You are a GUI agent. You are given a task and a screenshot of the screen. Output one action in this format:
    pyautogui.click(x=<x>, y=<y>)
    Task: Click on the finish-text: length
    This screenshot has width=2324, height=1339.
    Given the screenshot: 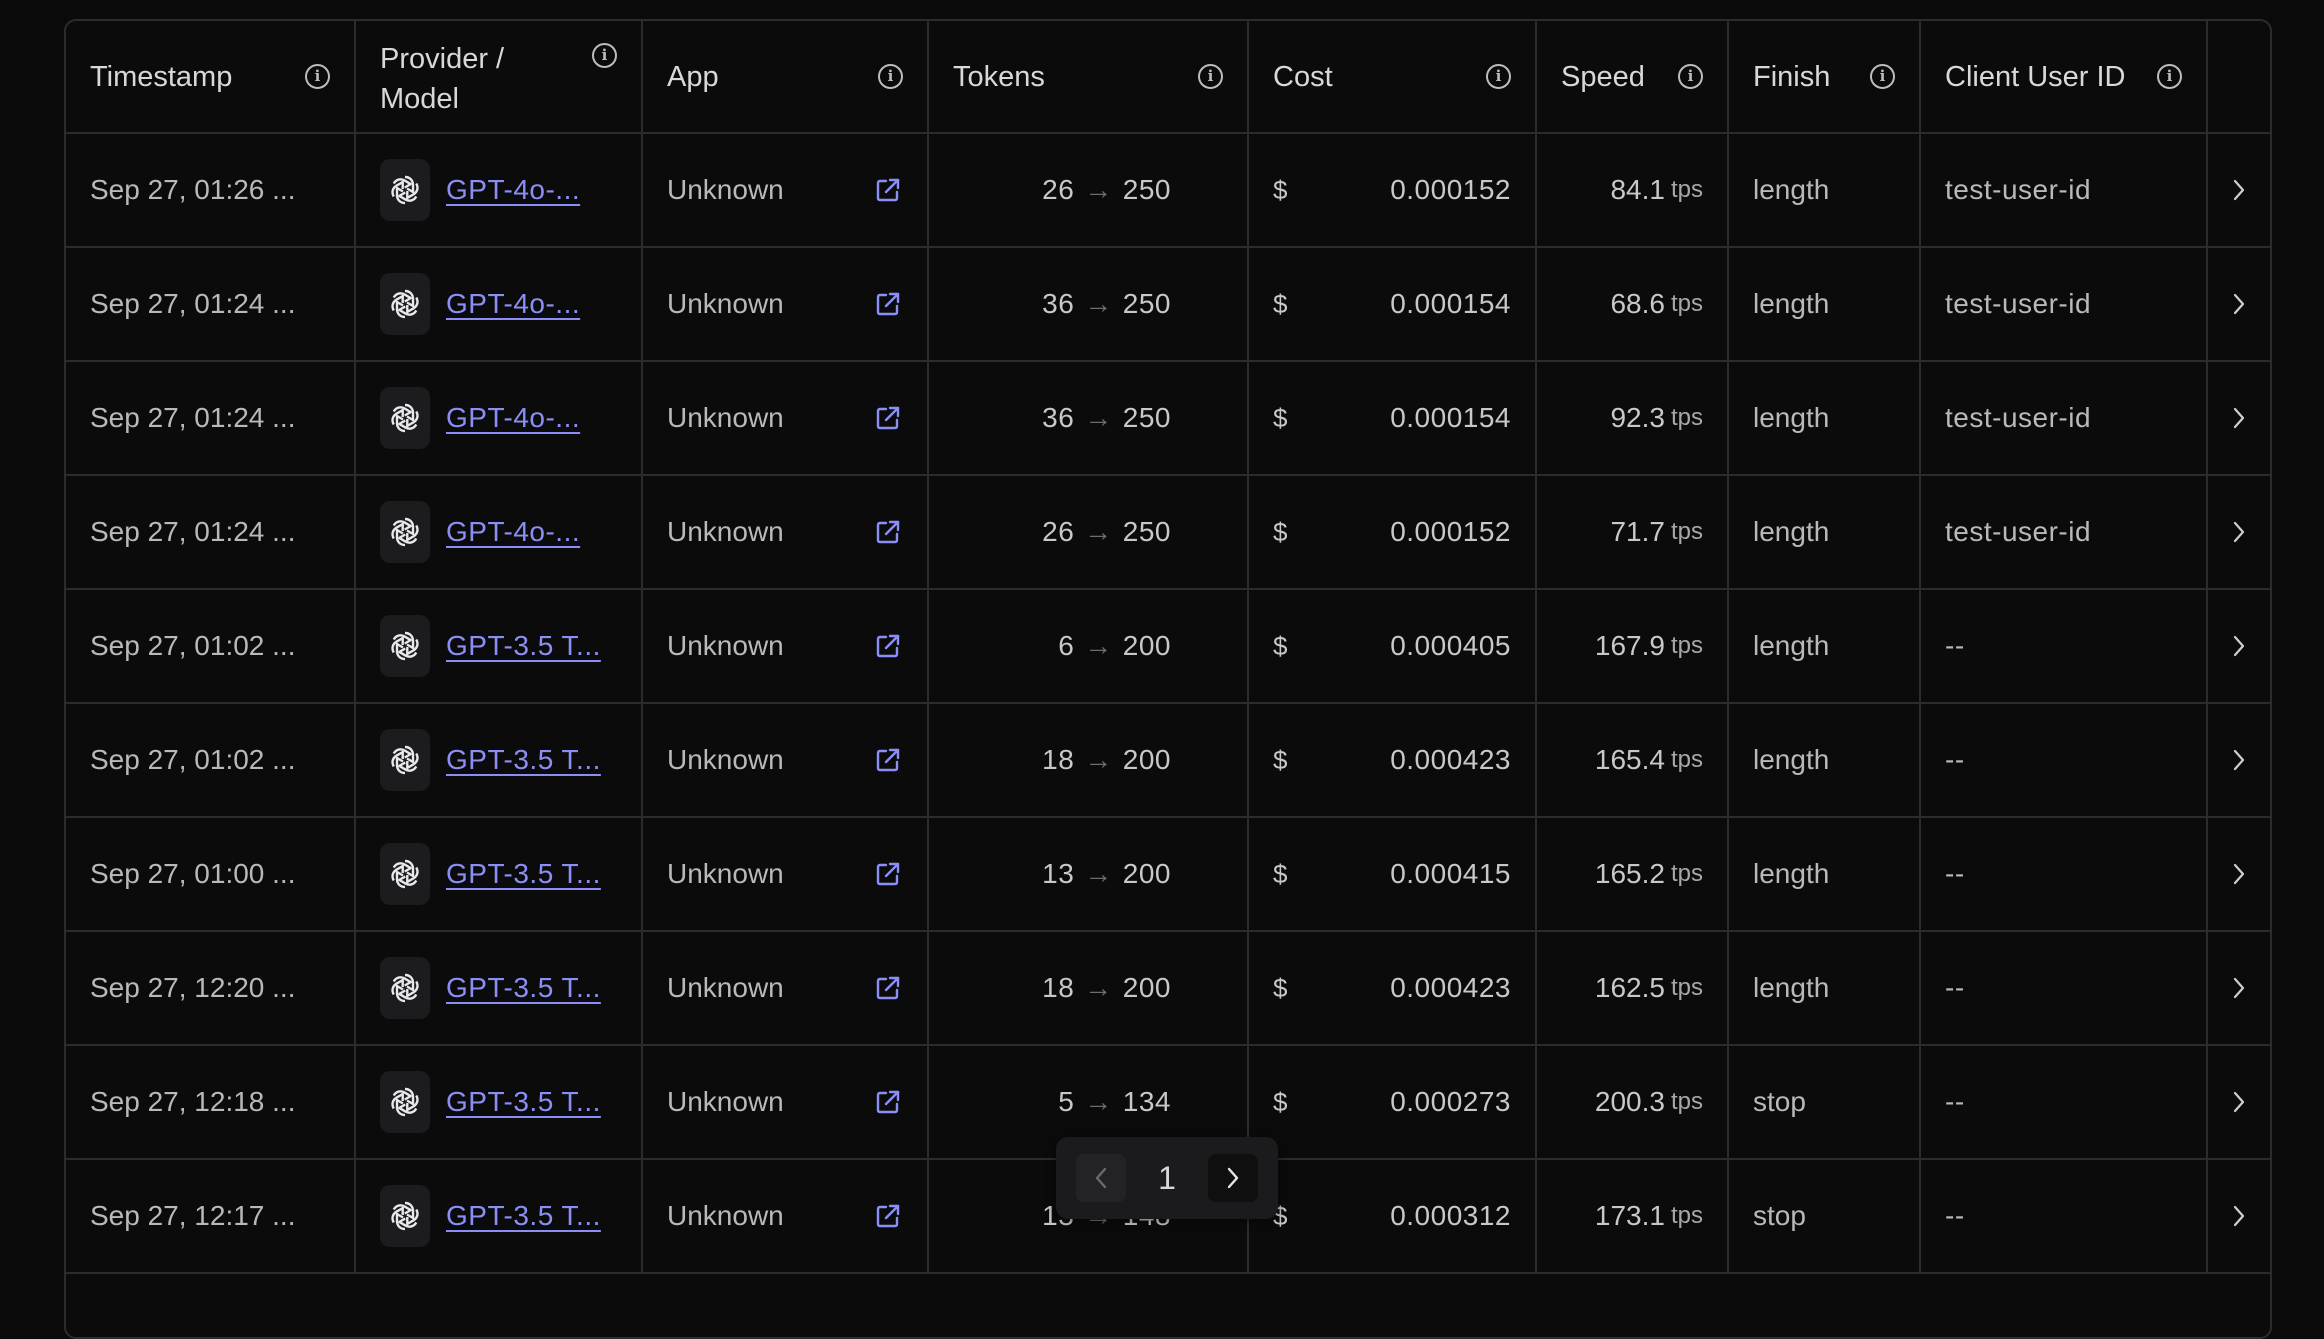 What is the action you would take?
    pyautogui.click(x=1791, y=645)
    